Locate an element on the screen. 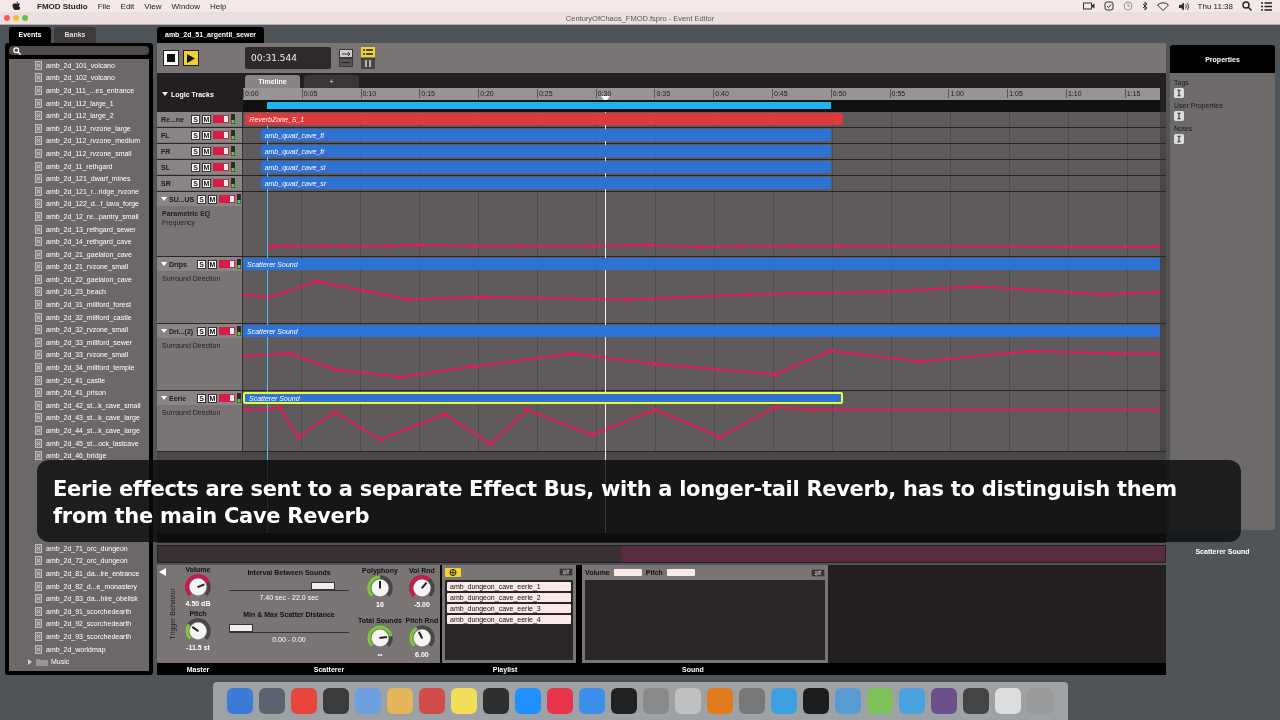 The height and width of the screenshot is (720, 1280). apple-logo-icon is located at coordinates (16, 6).